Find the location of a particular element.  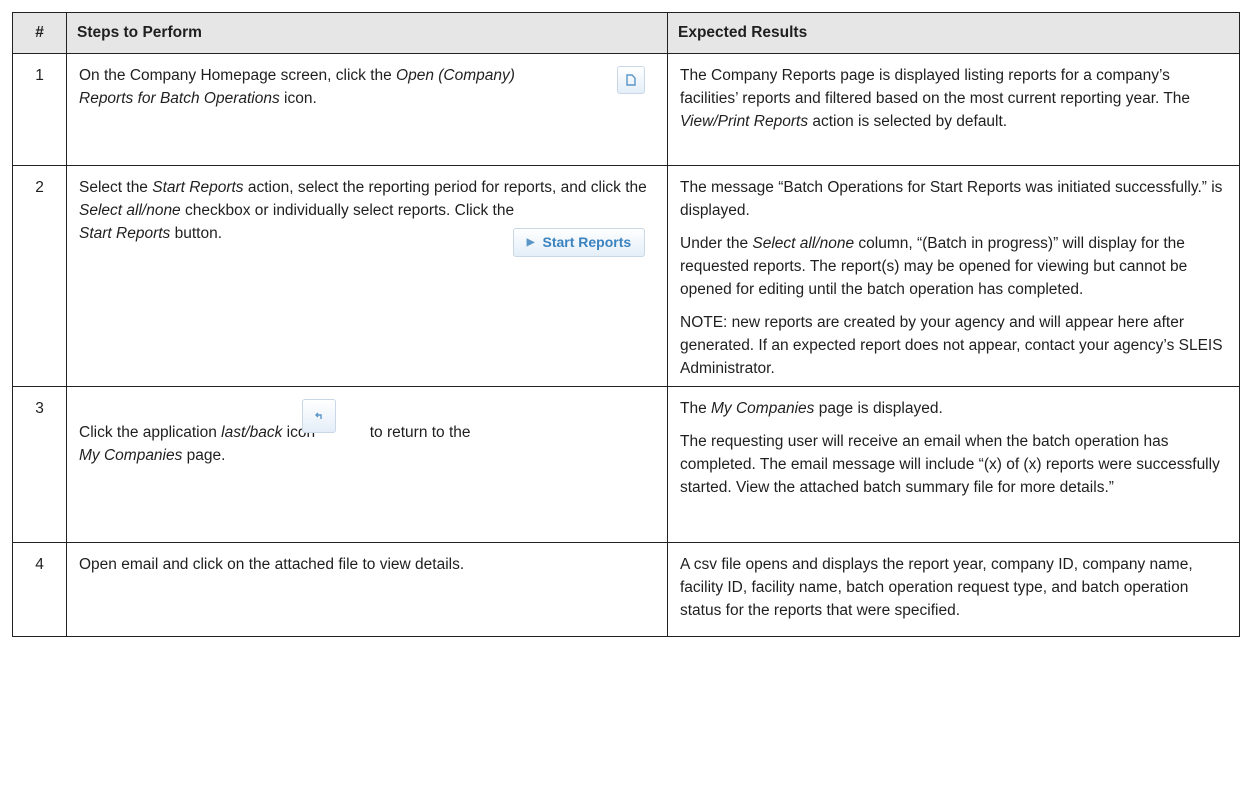

back-arrow-icon is located at coordinates (319, 416).